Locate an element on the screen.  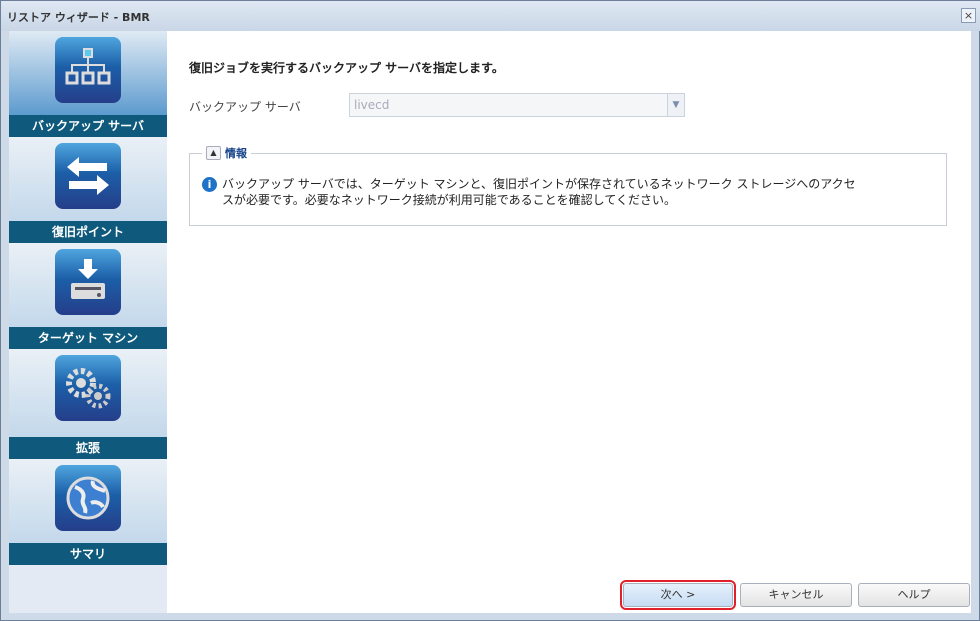
collapse-toggle: ▲ is located at coordinates (213, 153).